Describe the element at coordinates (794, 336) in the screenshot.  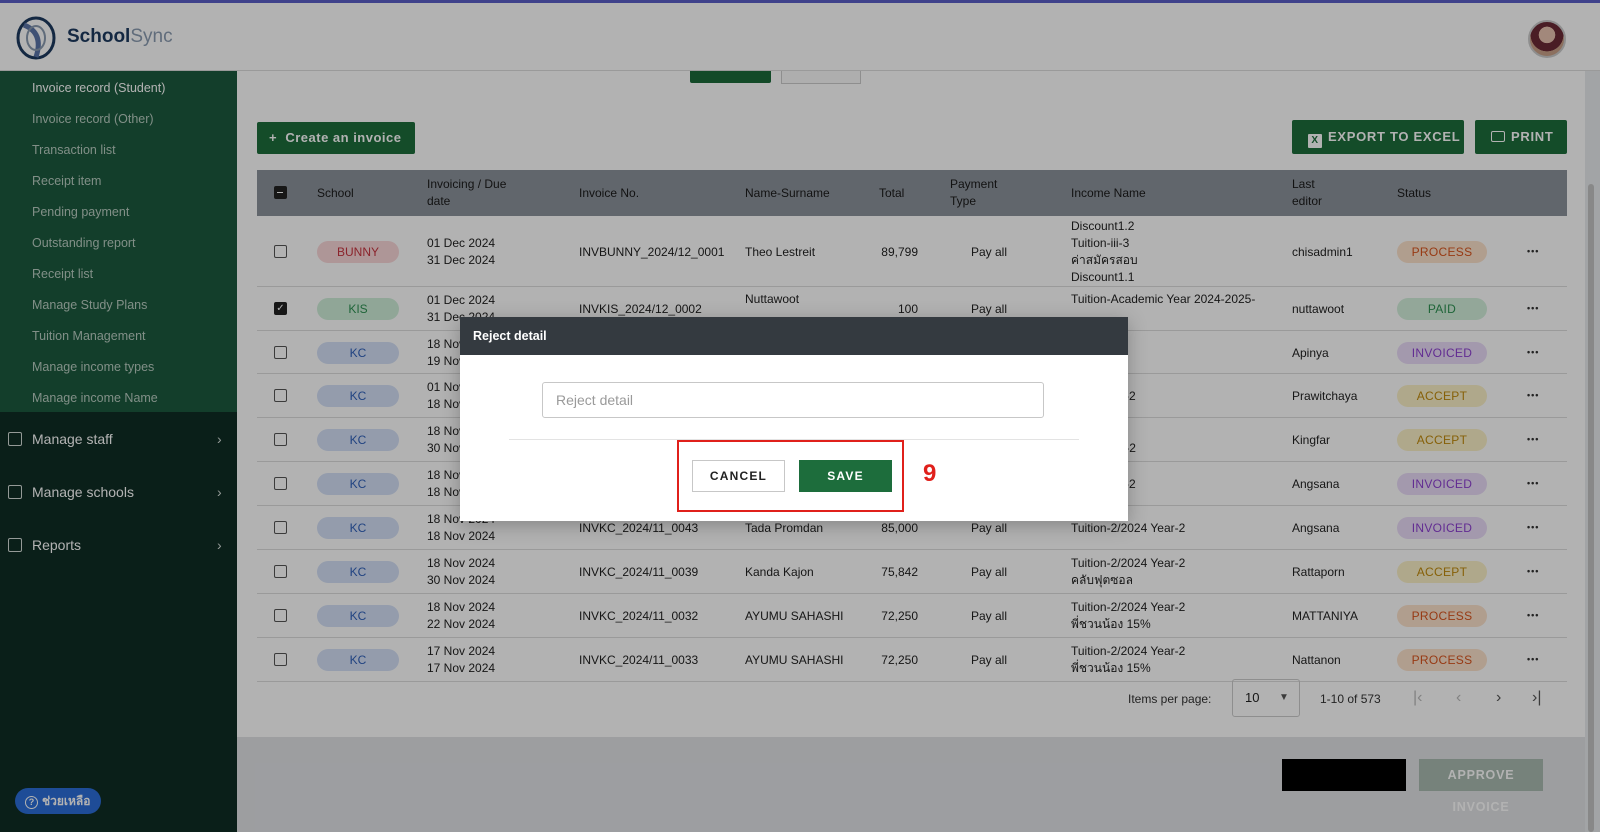
I see `dialog-title: Reject detail` at that location.